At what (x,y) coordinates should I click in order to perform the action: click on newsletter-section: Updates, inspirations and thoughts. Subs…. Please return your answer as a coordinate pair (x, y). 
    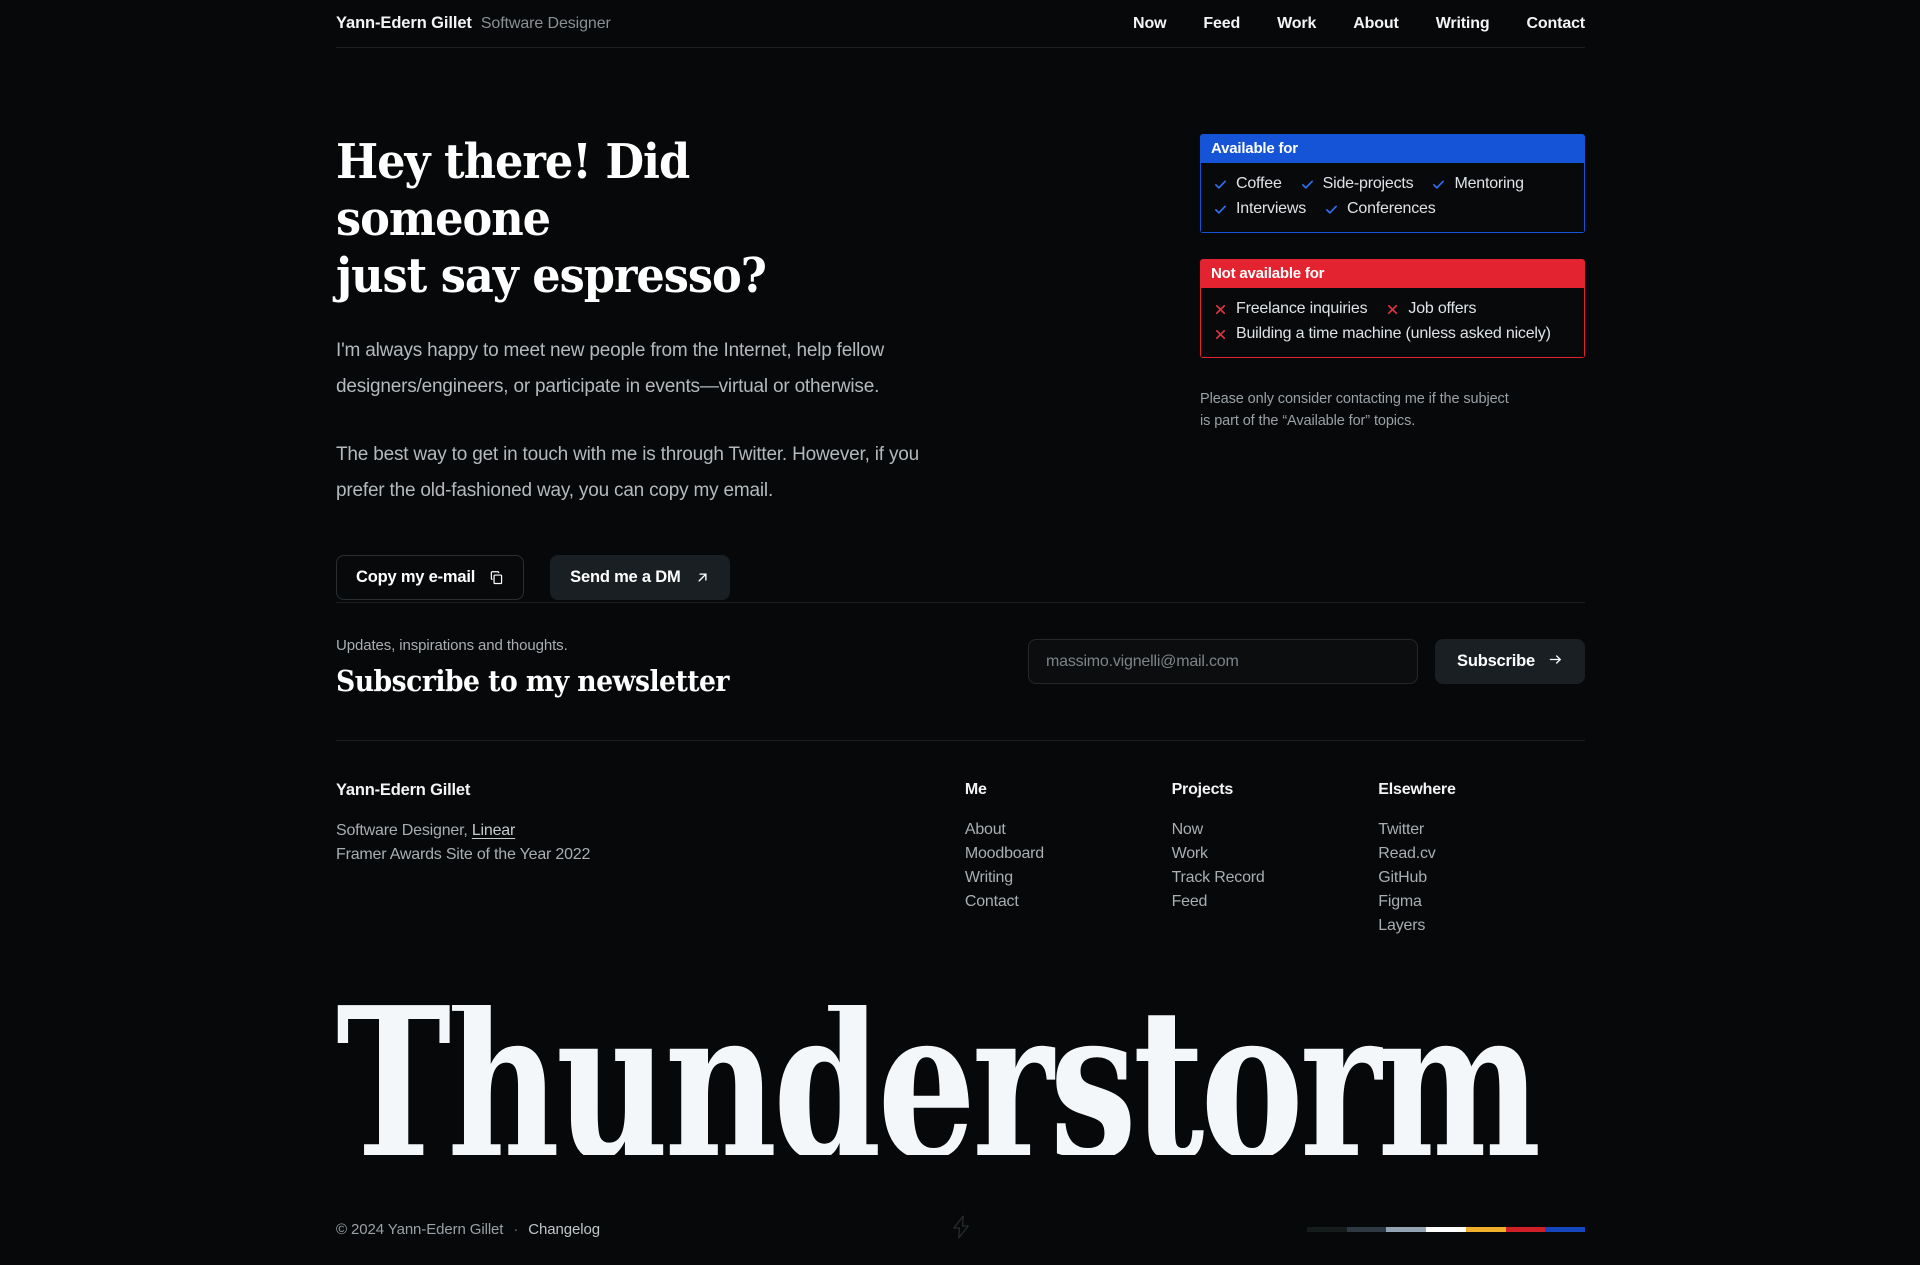
    Looking at the image, I should click on (960, 650).